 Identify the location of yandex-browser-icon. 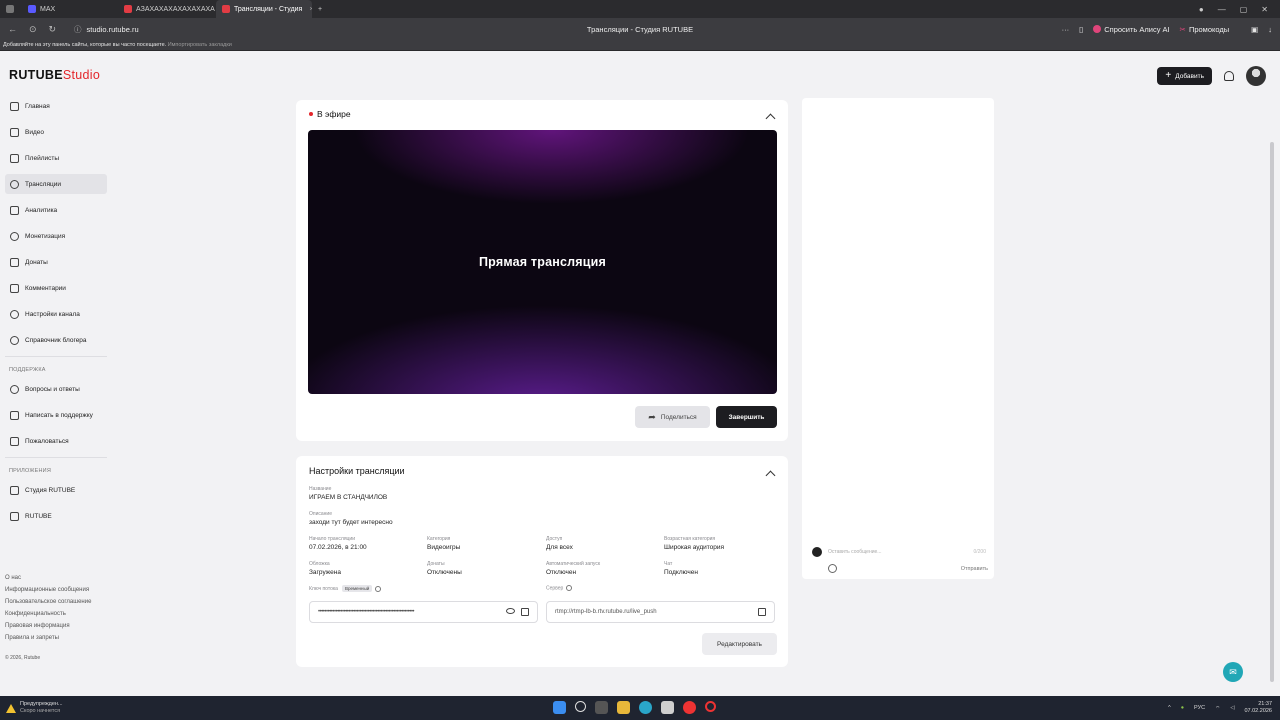
(689, 707).